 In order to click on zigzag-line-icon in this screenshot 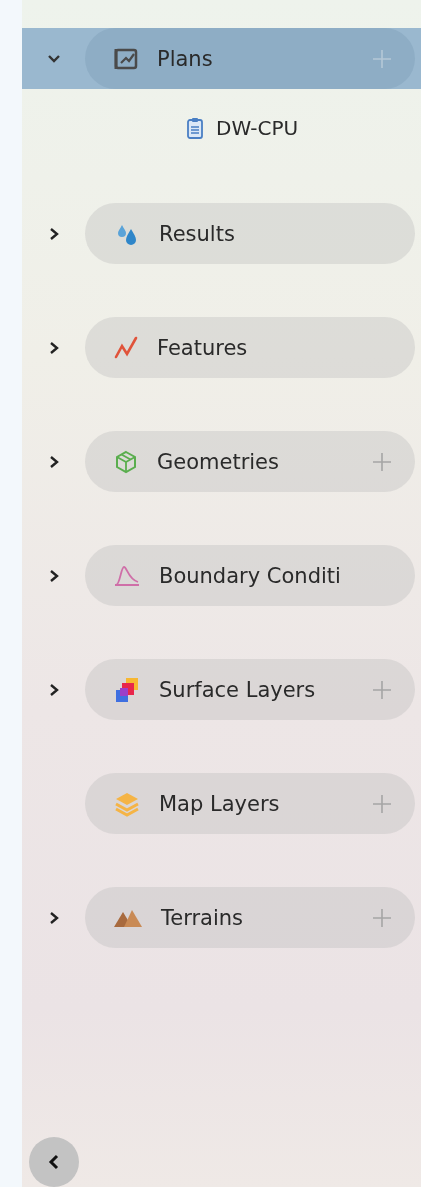, I will do `click(126, 347)`.